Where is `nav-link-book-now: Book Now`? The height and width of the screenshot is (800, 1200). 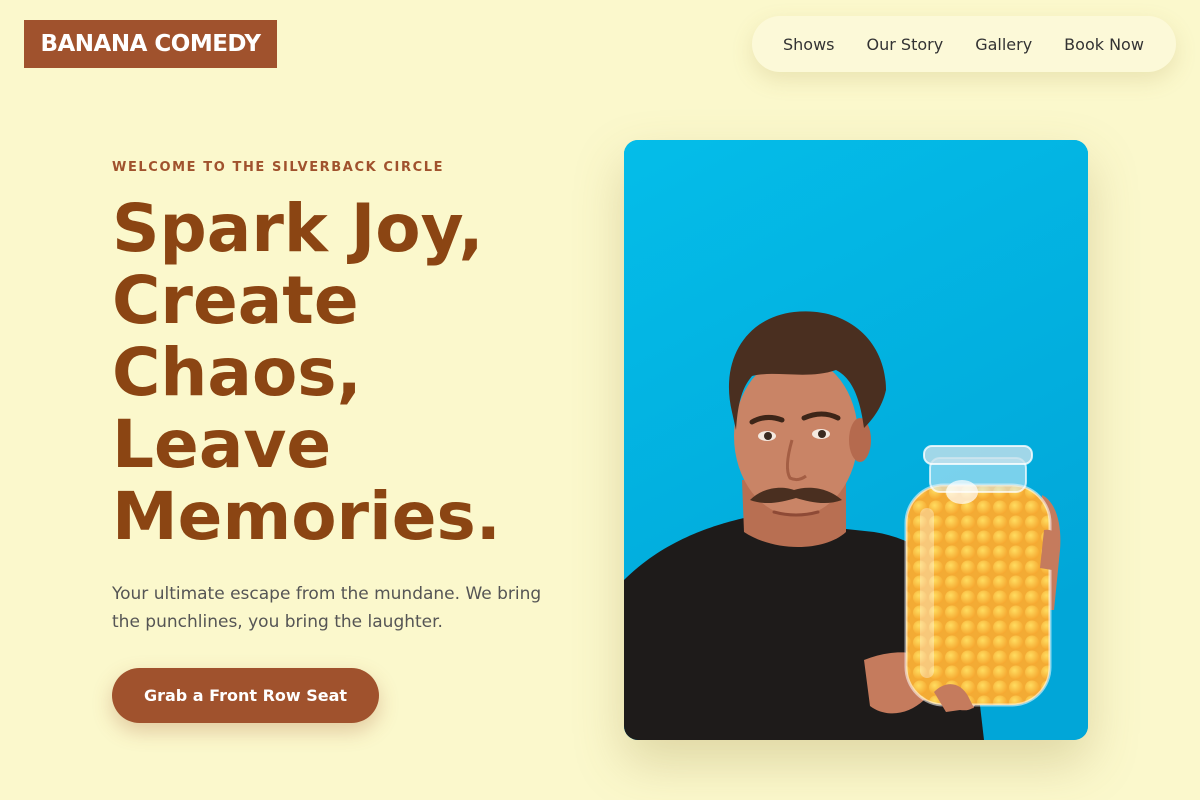 nav-link-book-now: Book Now is located at coordinates (1104, 44).